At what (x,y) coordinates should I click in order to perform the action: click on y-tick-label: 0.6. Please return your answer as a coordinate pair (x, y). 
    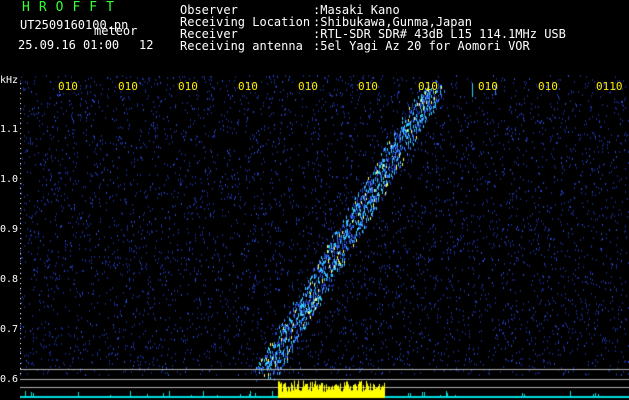
    Looking at the image, I should click on (9, 379).